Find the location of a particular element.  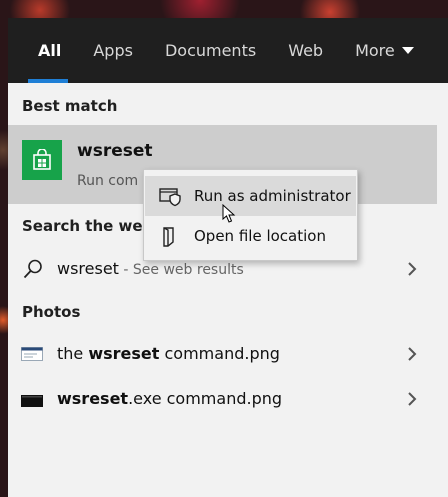

store-icon is located at coordinates (42, 160).